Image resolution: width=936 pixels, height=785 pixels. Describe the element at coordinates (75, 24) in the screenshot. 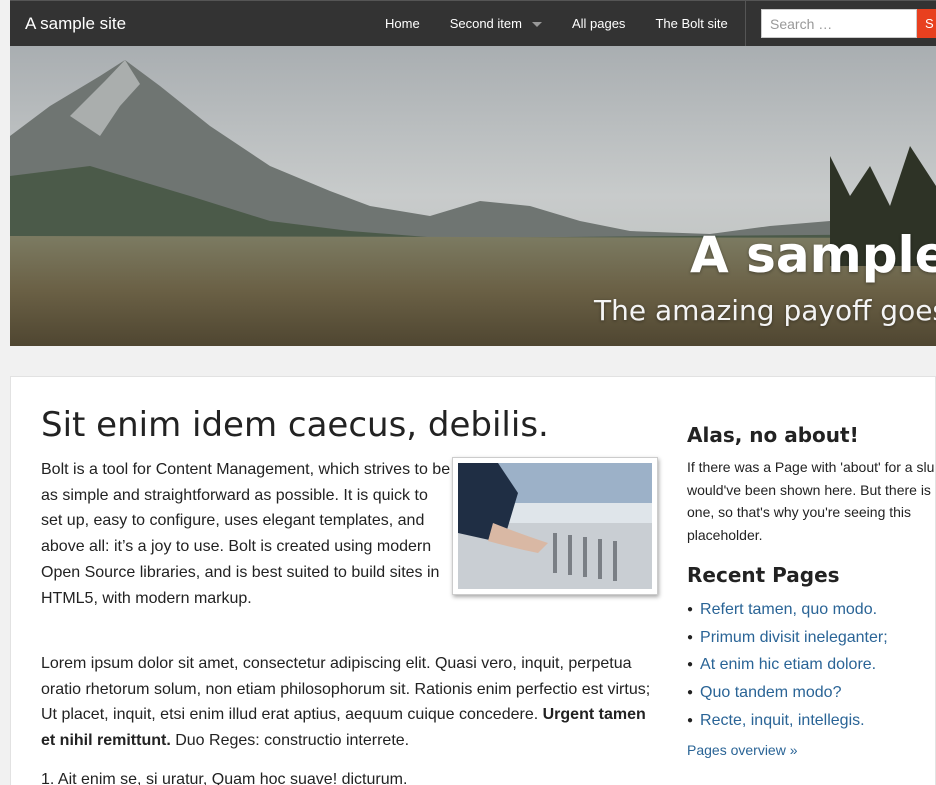

I see `site-brand: A sample site` at that location.